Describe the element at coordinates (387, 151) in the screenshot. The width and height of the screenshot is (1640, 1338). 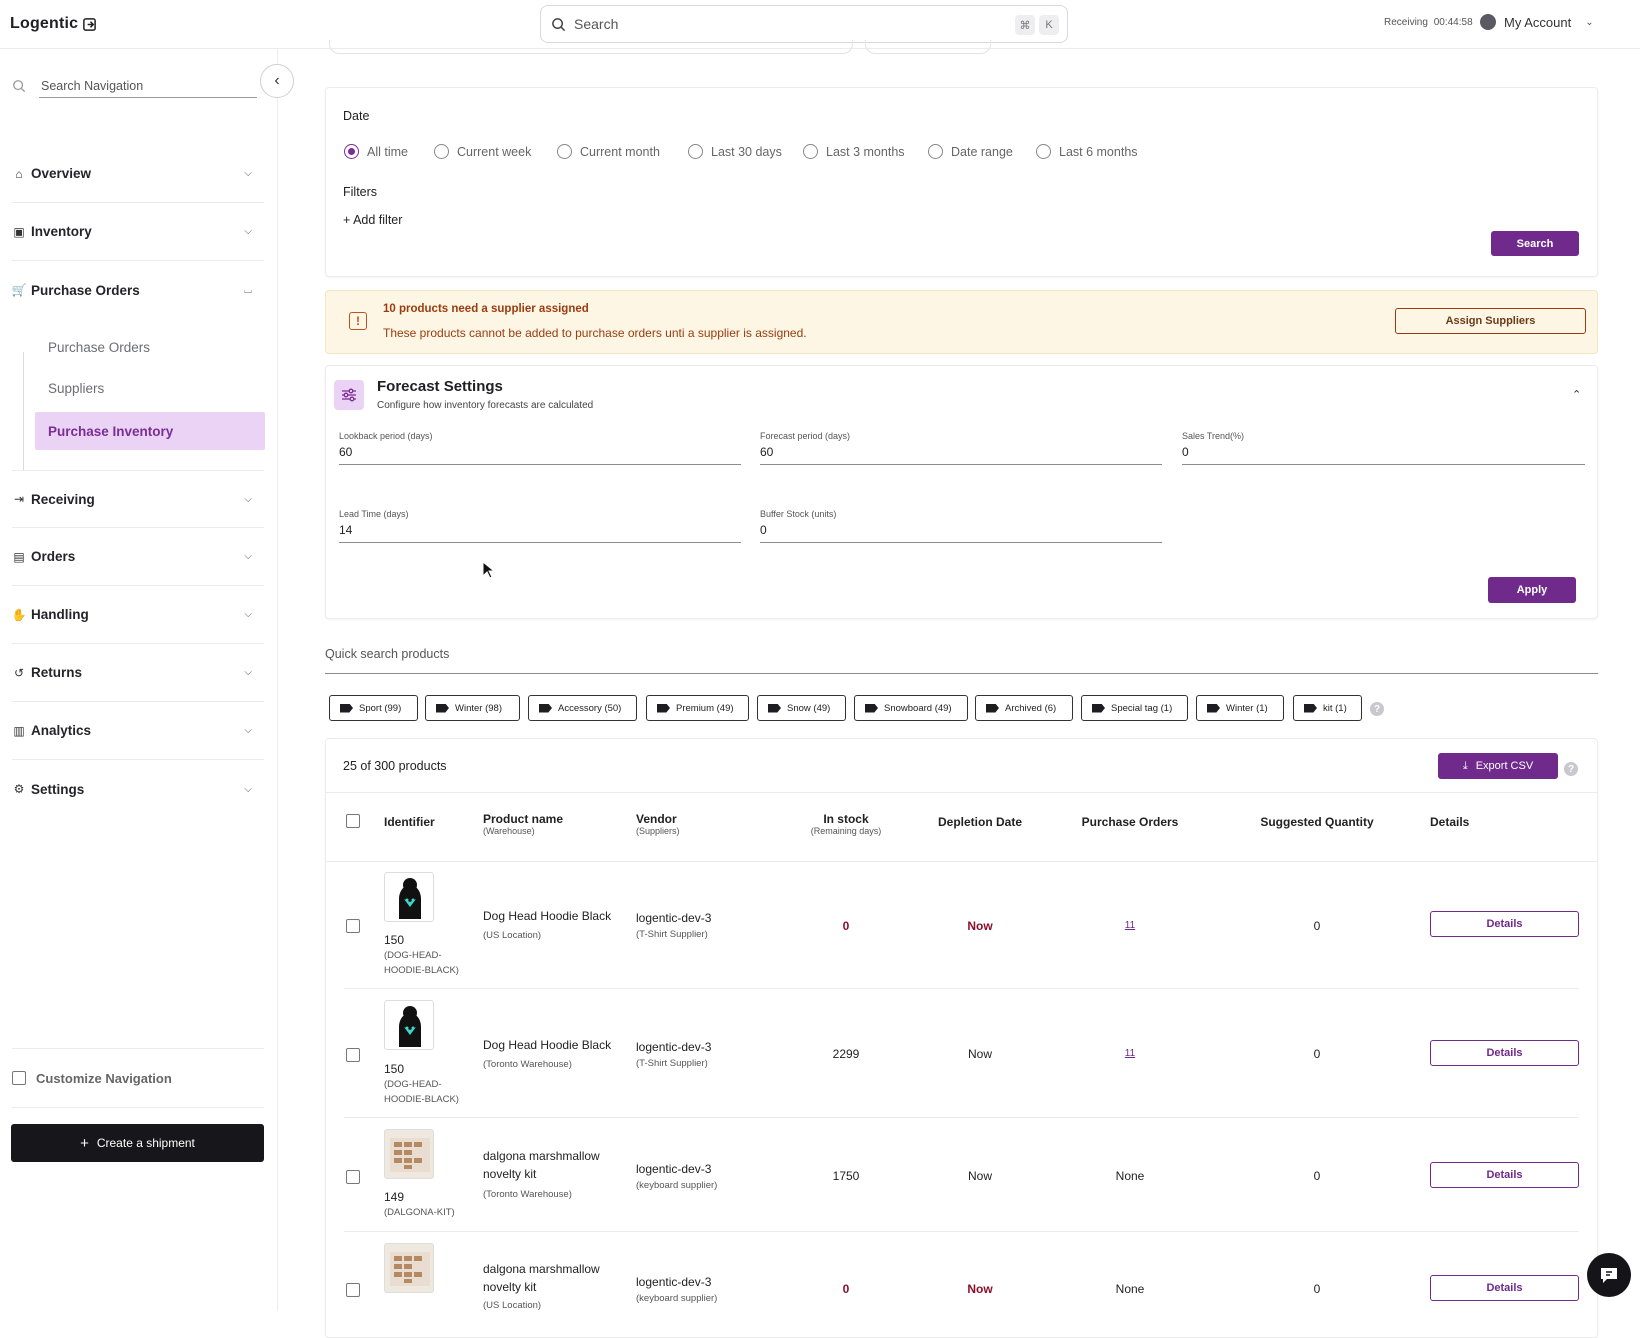
I see `radio-label: All time` at that location.